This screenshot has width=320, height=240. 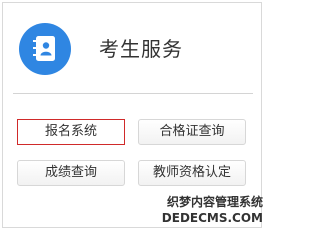 What do you see at coordinates (71, 132) in the screenshot?
I see `registration-system-button: 报名系统` at bounding box center [71, 132].